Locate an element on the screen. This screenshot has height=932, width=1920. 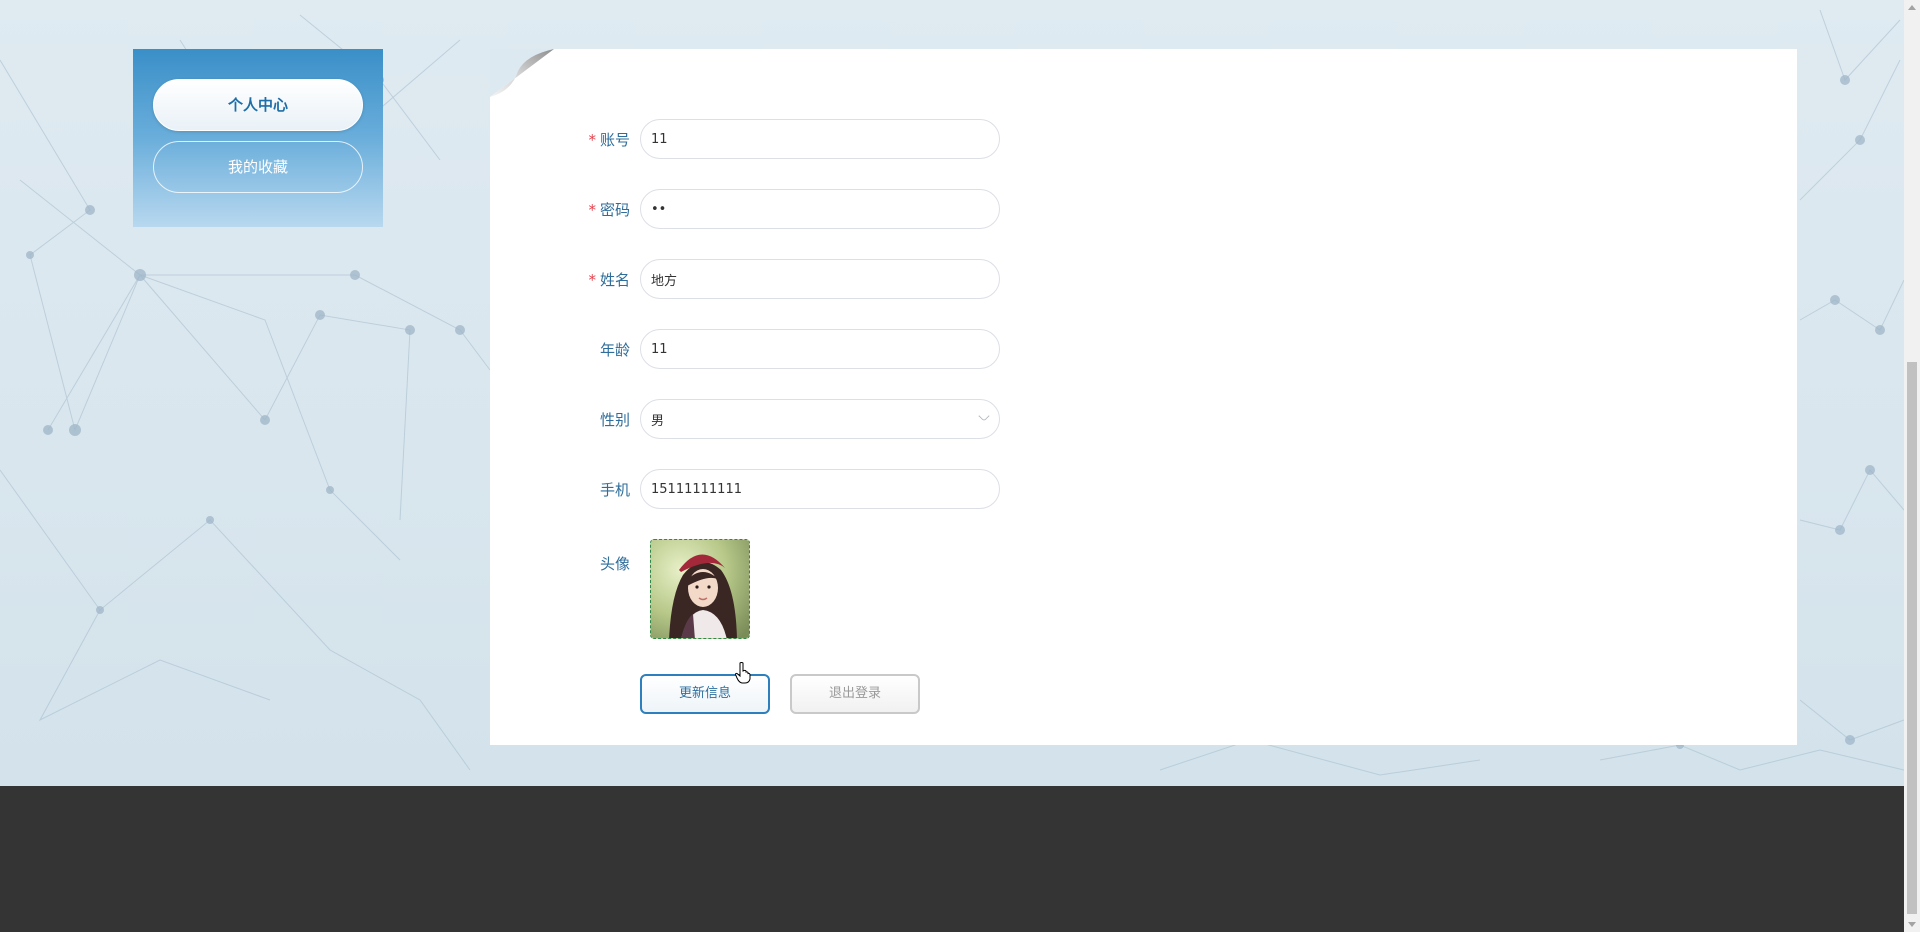
password-input is located at coordinates (820, 209).